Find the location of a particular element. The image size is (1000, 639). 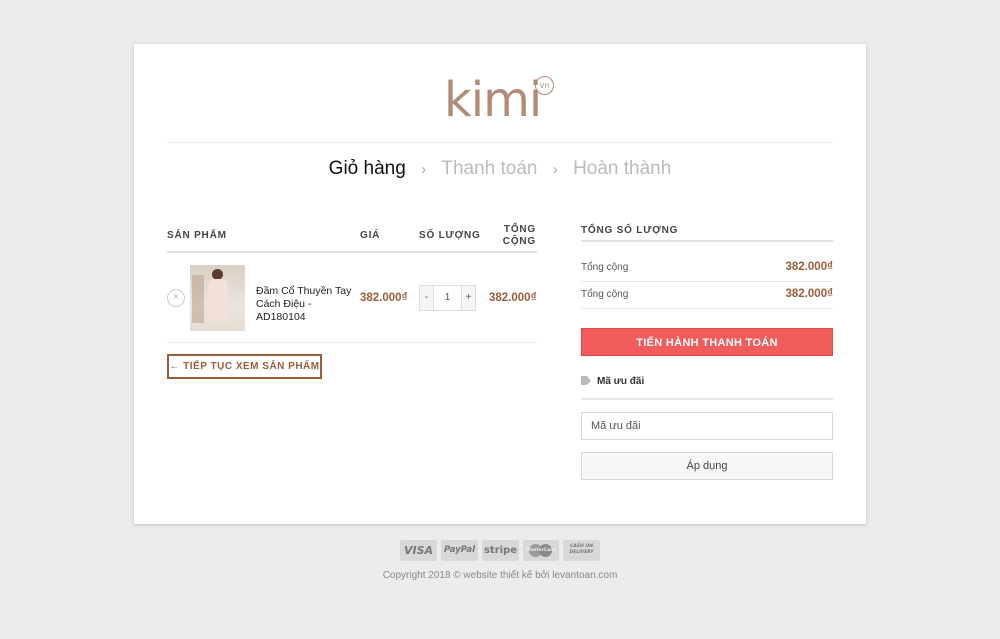

remove-item-icon: × is located at coordinates (176, 298).